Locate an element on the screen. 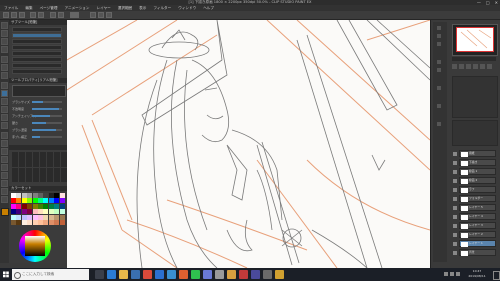 This screenshot has width=500, height=281. selection-tool-icon is located at coordinates (4, 59).